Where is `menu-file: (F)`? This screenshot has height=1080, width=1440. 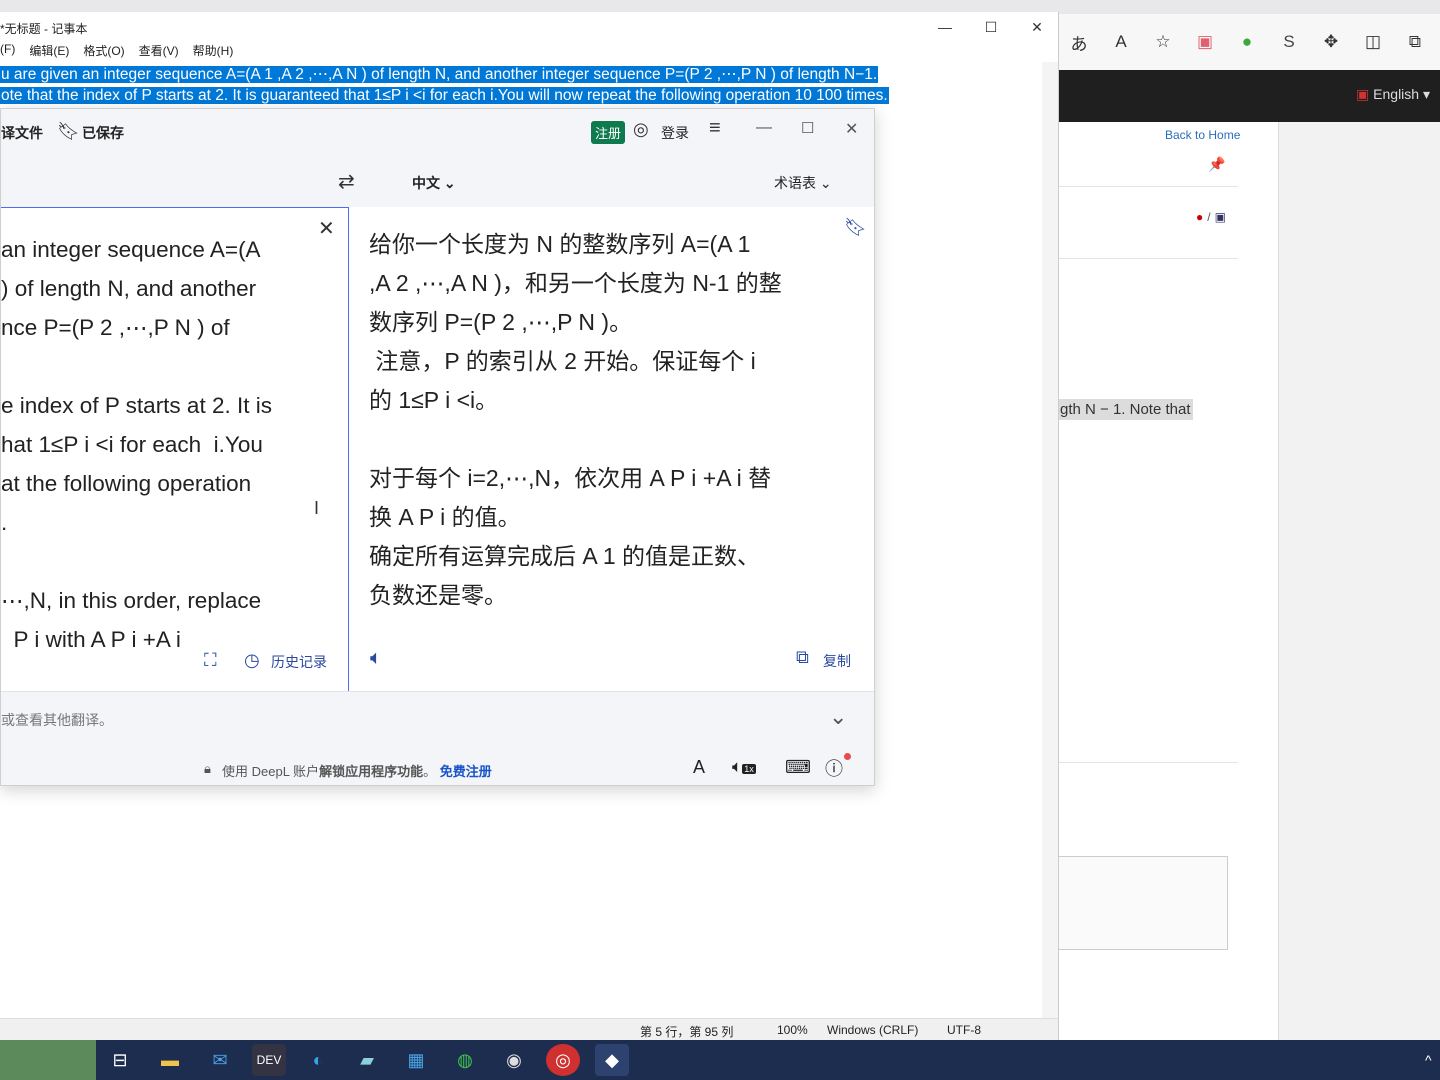
menu-file: (F) is located at coordinates (7, 52).